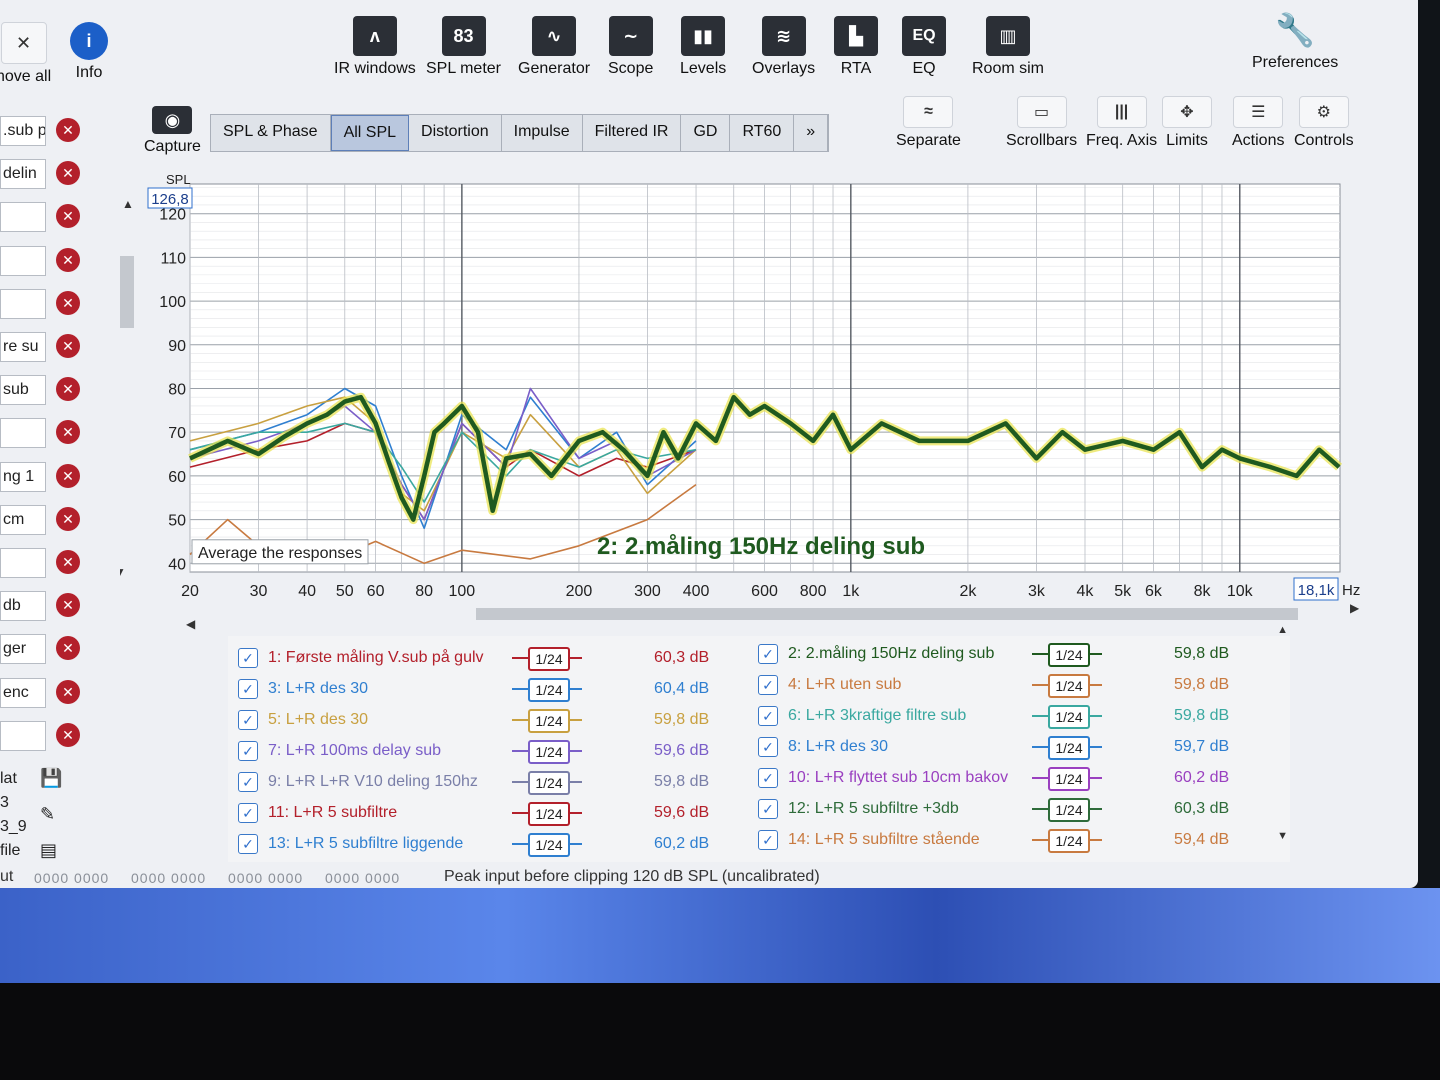 This screenshot has height=1080, width=1440. What do you see at coordinates (23, 390) in the screenshot?
I see `measurement-name-field: sub` at bounding box center [23, 390].